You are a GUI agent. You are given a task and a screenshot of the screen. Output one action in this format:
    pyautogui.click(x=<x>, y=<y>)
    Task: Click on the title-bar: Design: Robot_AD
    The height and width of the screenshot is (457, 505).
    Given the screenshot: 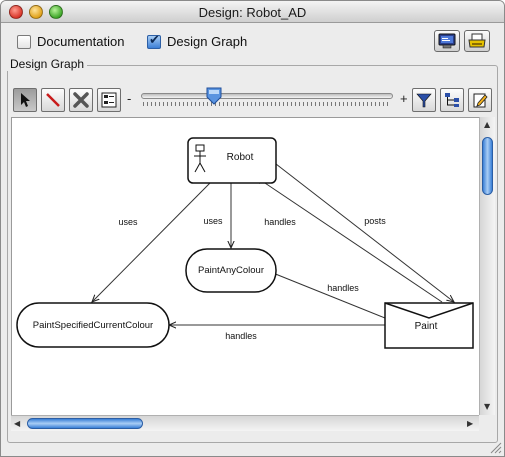 What is the action you would take?
    pyautogui.click(x=252, y=12)
    